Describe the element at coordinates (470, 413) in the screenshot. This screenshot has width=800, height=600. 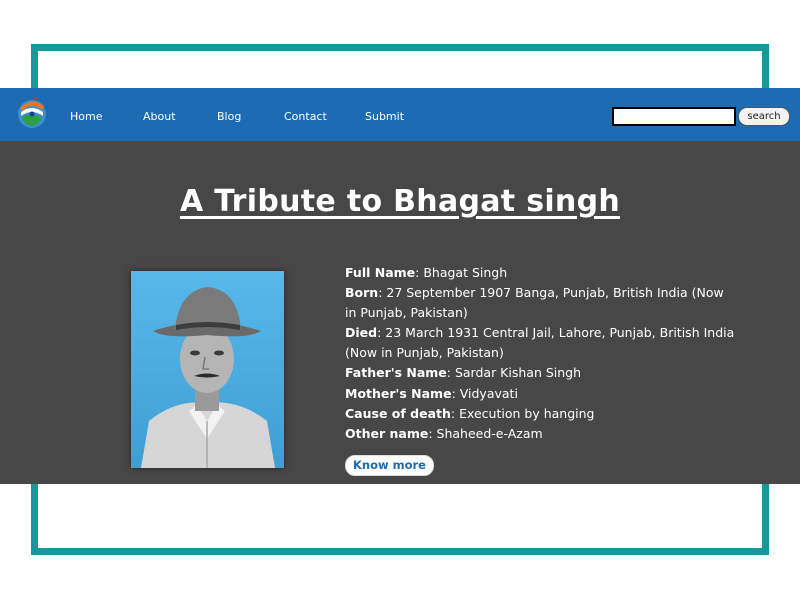
I see `detail-cause-of-death: Cause of death: Execution by hanging` at that location.